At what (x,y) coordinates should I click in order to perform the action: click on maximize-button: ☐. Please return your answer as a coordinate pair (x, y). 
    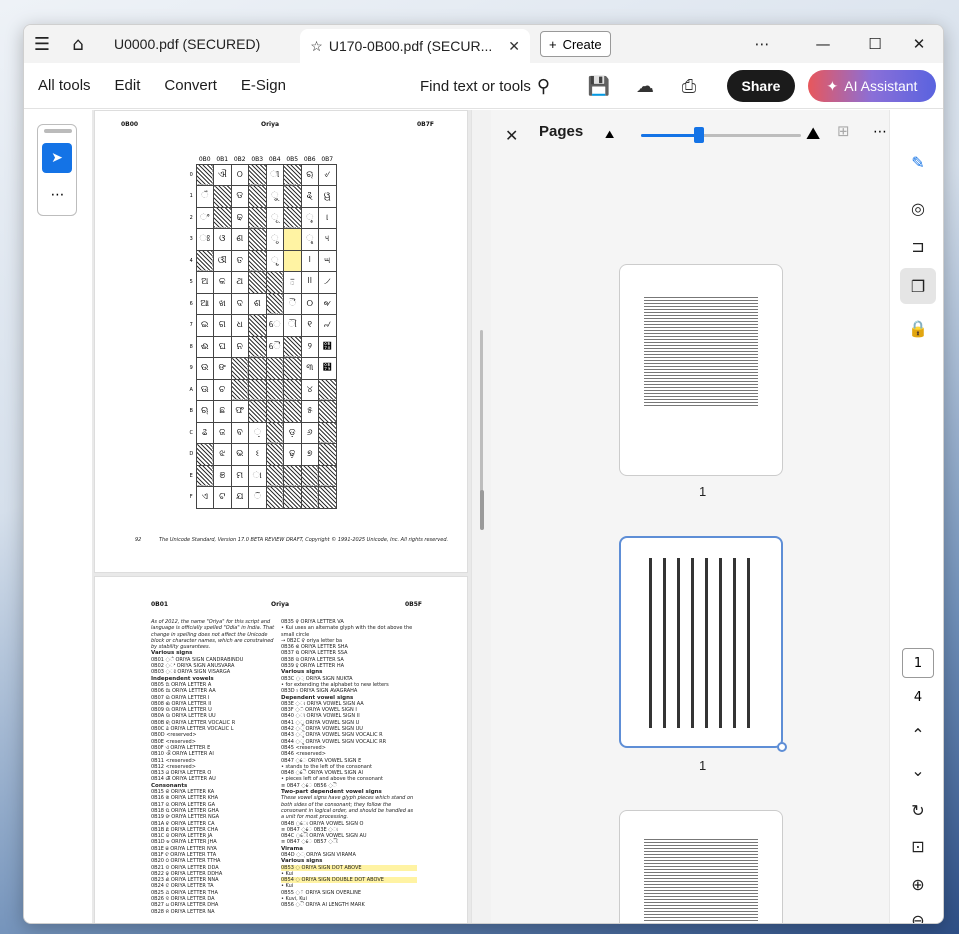
    Looking at the image, I should click on (875, 44).